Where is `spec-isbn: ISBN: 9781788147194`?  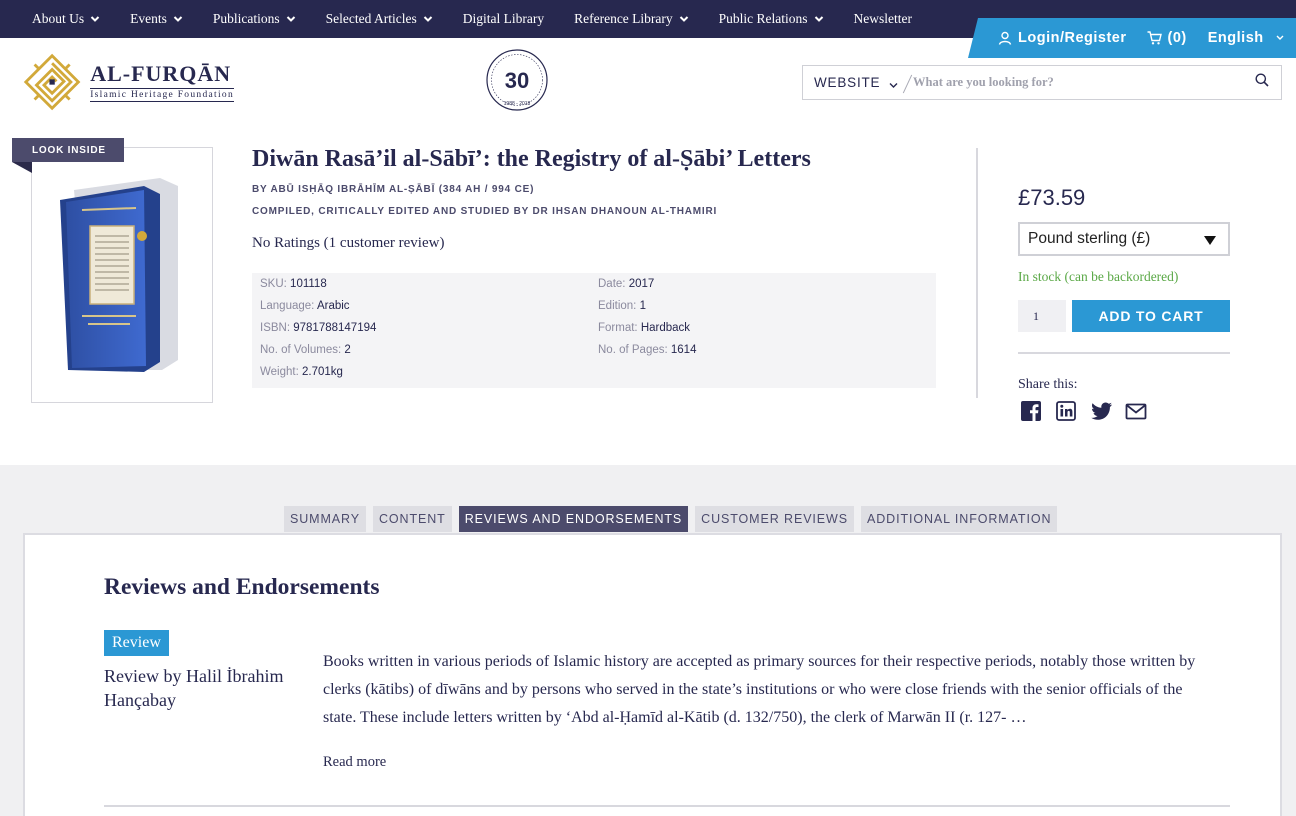 spec-isbn: ISBN: 9781788147194 is located at coordinates (318, 328).